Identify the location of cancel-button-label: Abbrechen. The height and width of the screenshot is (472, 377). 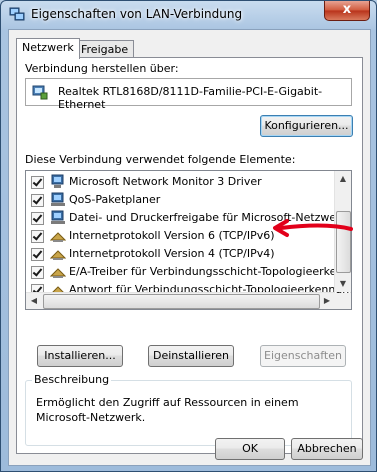
(327, 448).